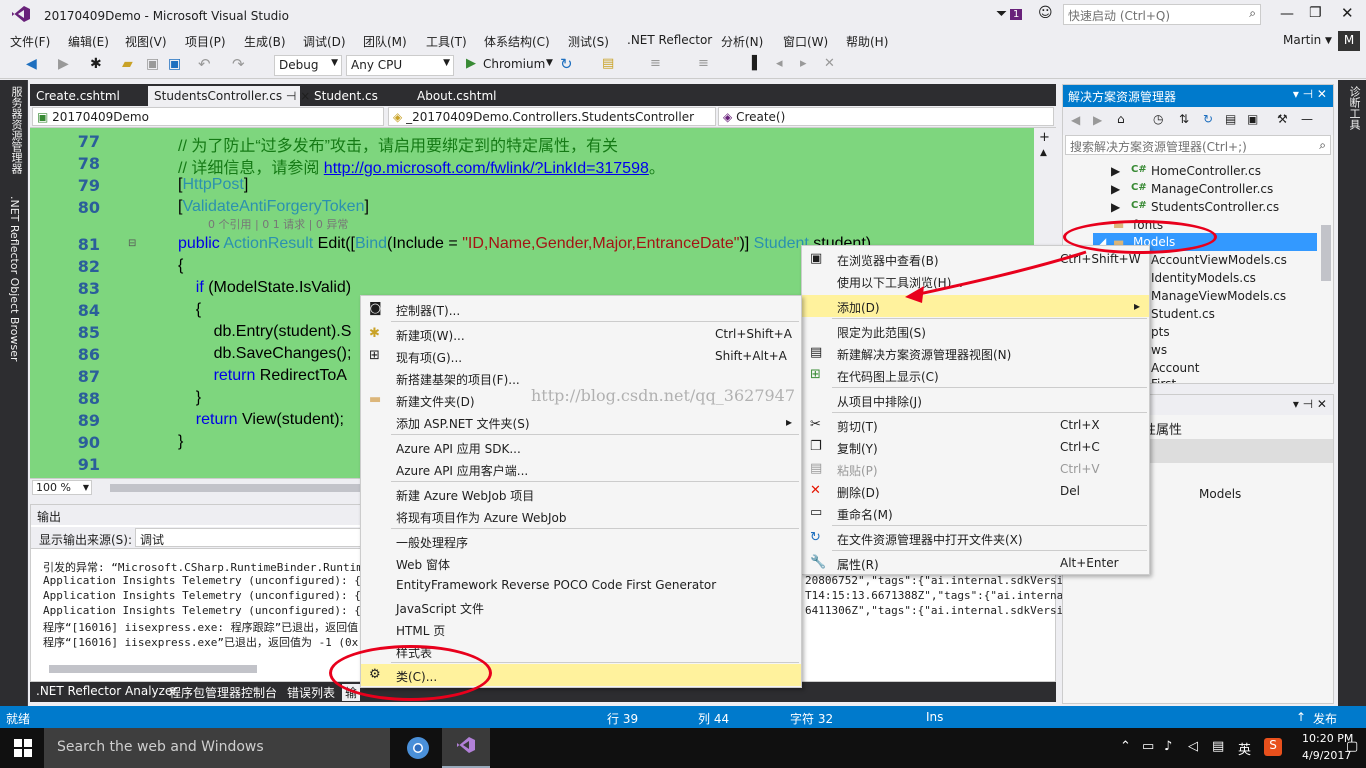 This screenshot has height=768, width=1366. Describe the element at coordinates (1168, 746) in the screenshot. I see `volume-icon: ♪` at that location.